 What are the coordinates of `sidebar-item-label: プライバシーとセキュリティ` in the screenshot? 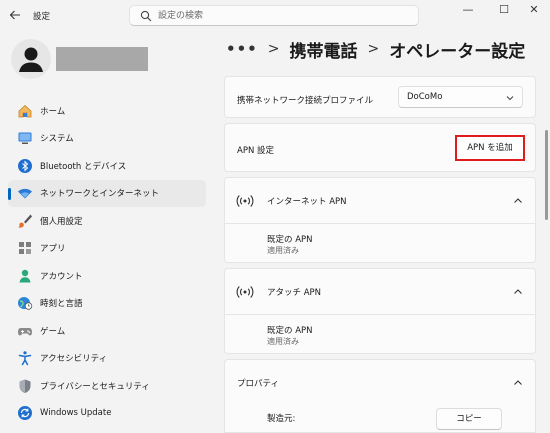 It's located at (95, 386).